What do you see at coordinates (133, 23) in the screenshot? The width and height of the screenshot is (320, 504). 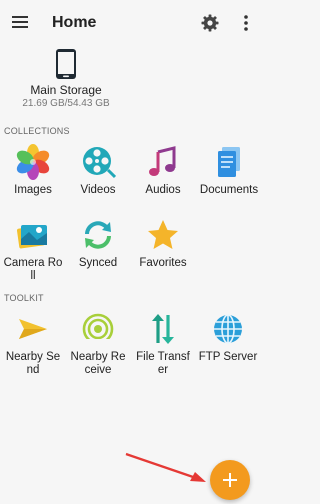 I see `app-bar: Home` at bounding box center [133, 23].